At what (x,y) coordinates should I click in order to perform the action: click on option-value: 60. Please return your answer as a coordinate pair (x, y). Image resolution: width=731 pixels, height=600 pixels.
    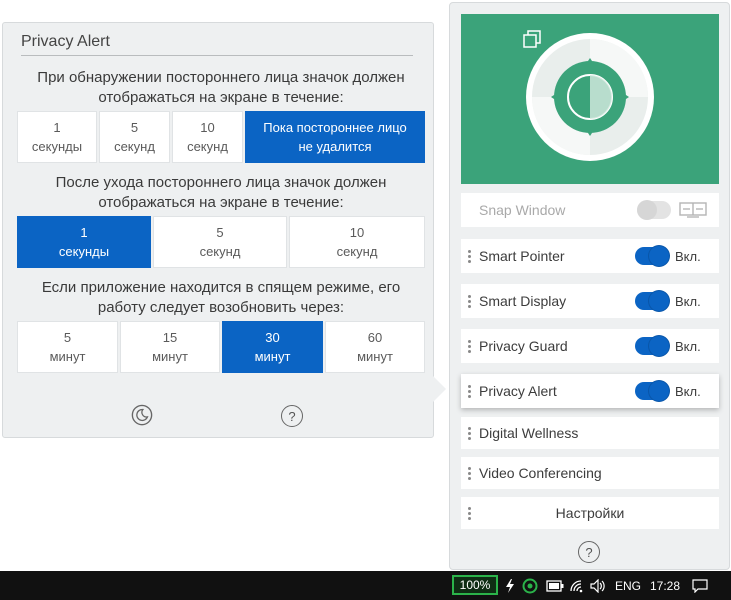
    Looking at the image, I should click on (375, 337).